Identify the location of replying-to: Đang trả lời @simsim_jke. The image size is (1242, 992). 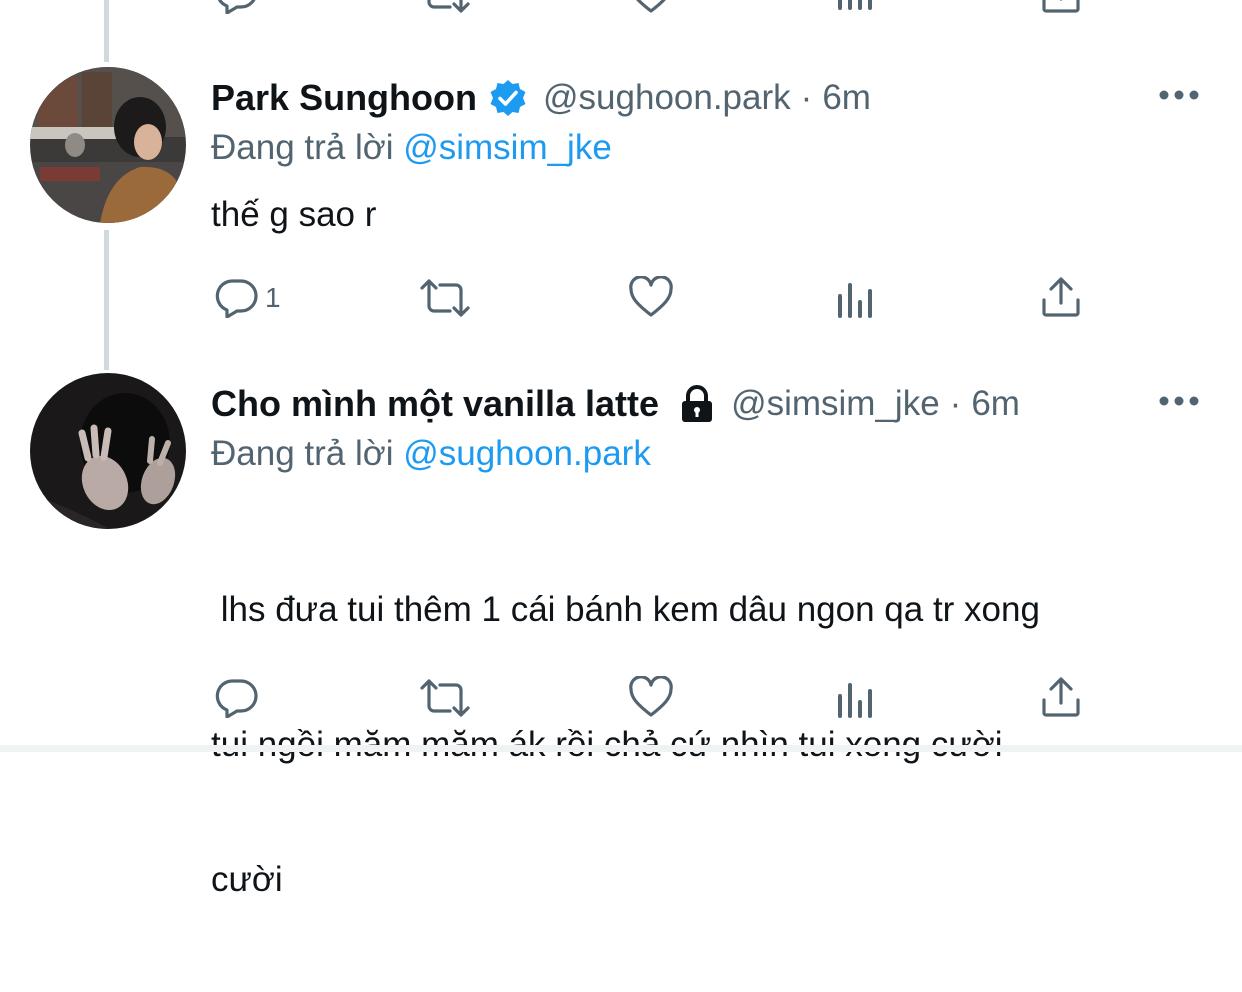
(411, 148).